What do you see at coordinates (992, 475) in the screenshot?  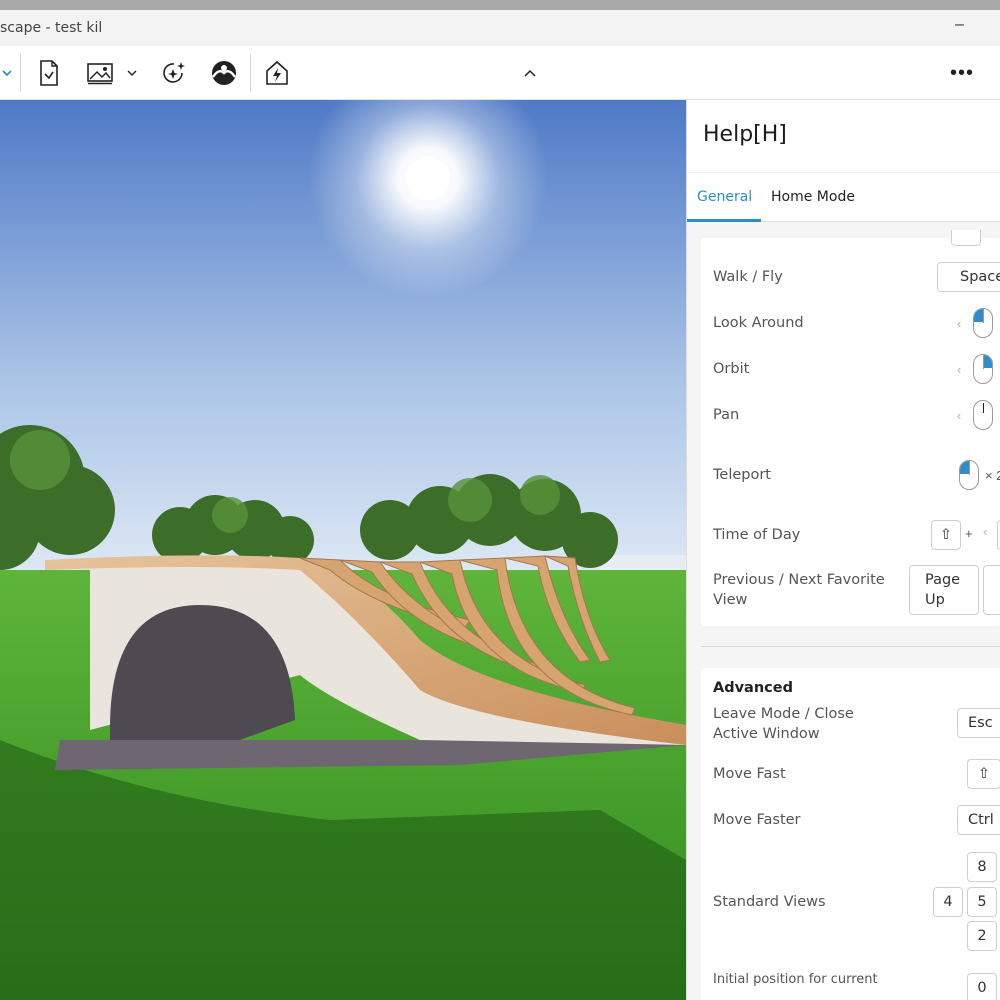 I see `teleport-double-click: × 2` at bounding box center [992, 475].